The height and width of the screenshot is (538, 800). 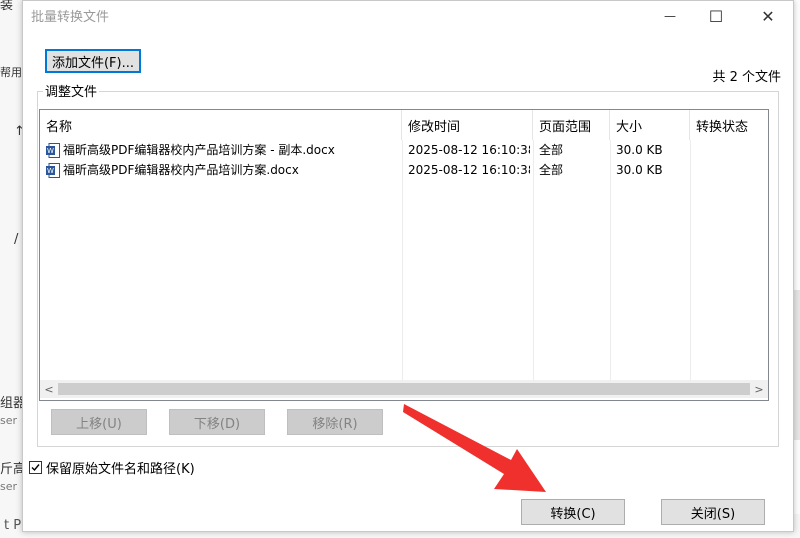 What do you see at coordinates (7, 6) in the screenshot?
I see `background-text-fragment: 装` at bounding box center [7, 6].